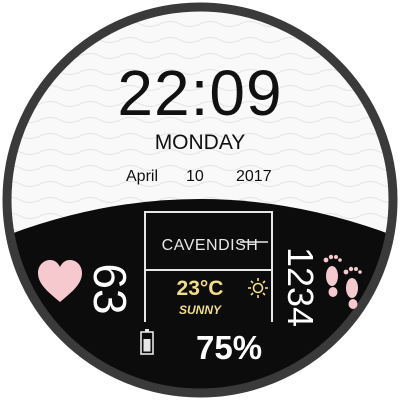 The width and height of the screenshot is (400, 400). What do you see at coordinates (200, 93) in the screenshot?
I see `time-display: 22:09` at bounding box center [200, 93].